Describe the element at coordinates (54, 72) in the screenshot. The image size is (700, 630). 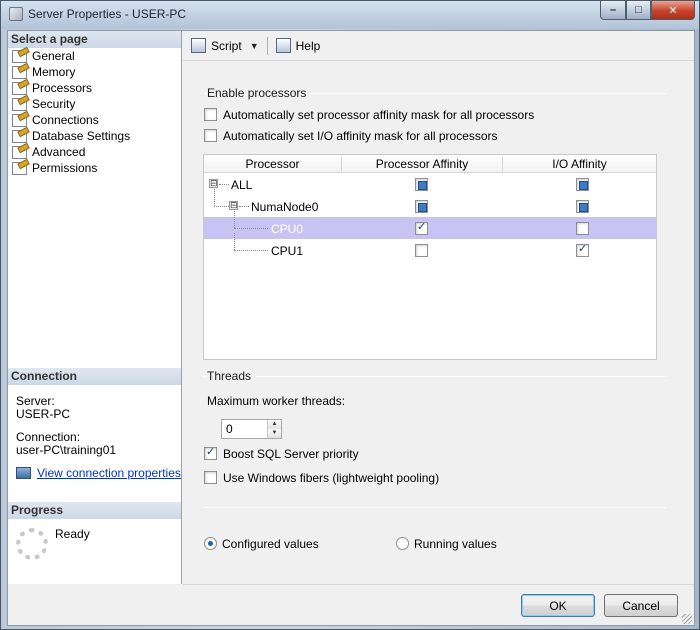
I see `sidebar-item-label: Memory` at that location.